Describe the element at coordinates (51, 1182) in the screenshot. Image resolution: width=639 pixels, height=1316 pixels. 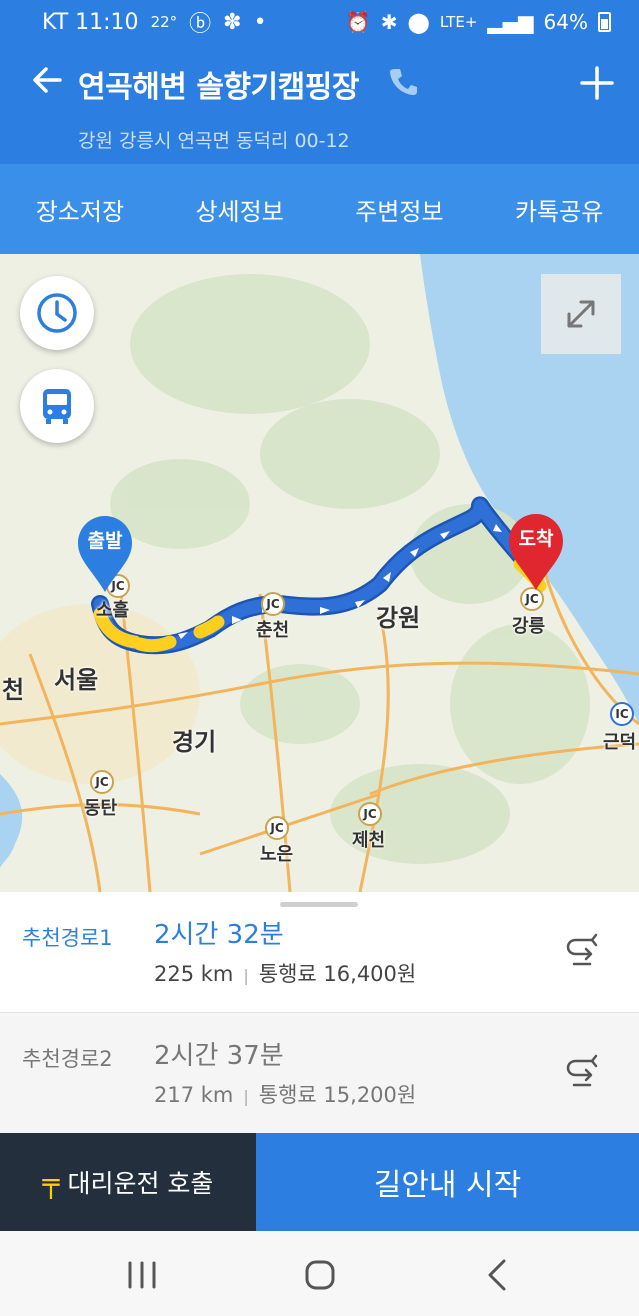
I see `kakao-t-logo-icon: ╤` at that location.